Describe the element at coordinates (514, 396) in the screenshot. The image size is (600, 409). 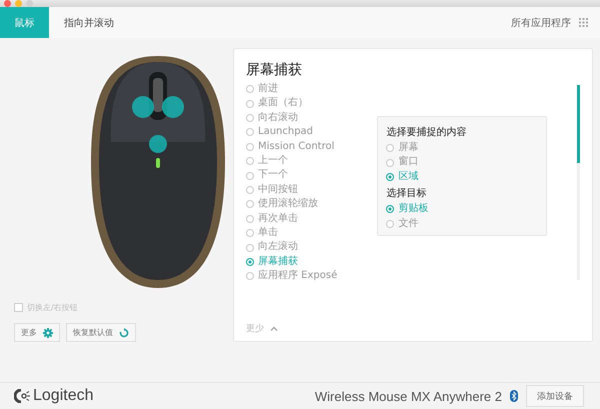
I see `bluetooth-icon` at that location.